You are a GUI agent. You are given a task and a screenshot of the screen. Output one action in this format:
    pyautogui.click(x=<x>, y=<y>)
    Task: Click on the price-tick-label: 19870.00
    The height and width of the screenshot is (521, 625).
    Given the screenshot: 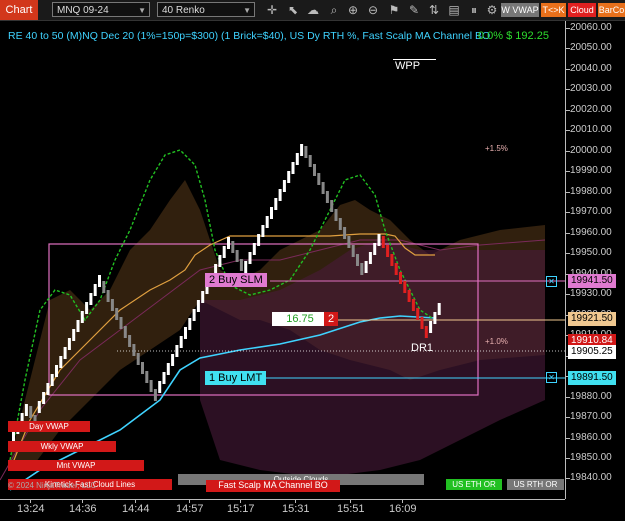 What is the action you would take?
    pyautogui.click(x=591, y=416)
    